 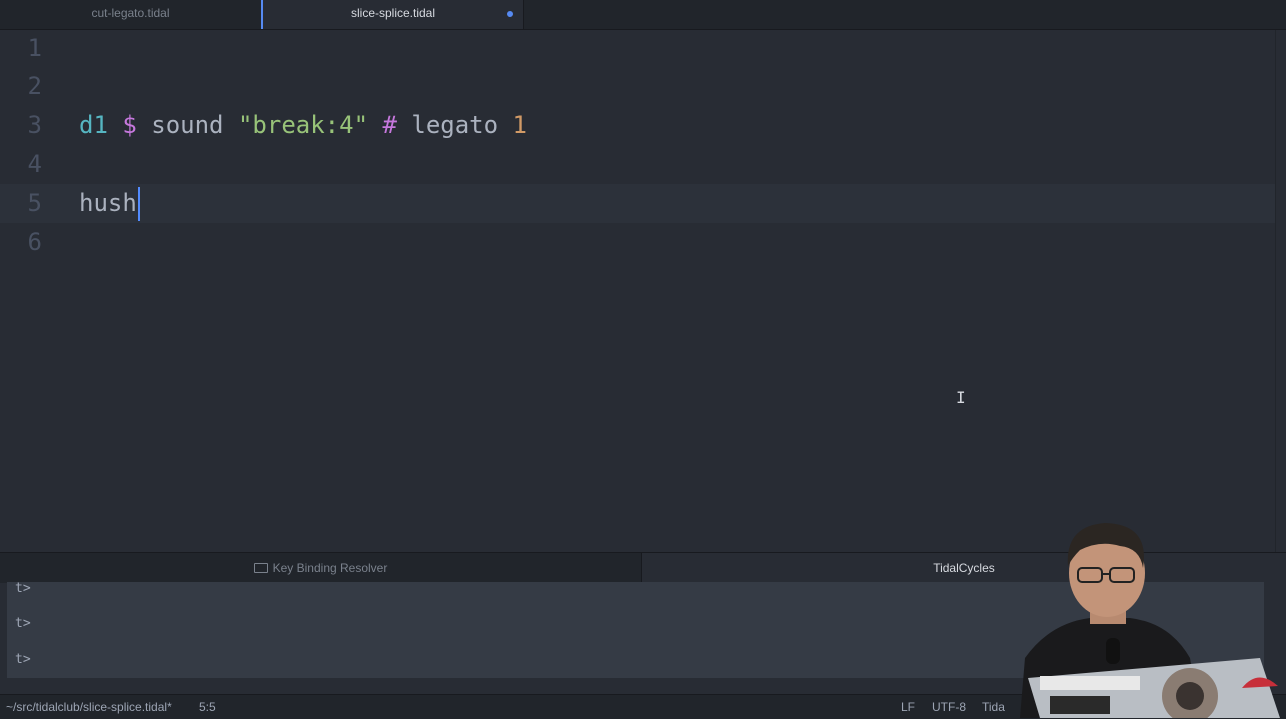 What do you see at coordinates (34, 242) in the screenshot?
I see `line-number: 6` at bounding box center [34, 242].